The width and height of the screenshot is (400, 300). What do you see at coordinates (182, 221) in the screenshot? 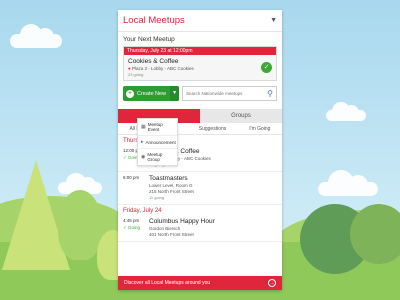
I see `event-title: Columbus Happy Hour` at bounding box center [182, 221].